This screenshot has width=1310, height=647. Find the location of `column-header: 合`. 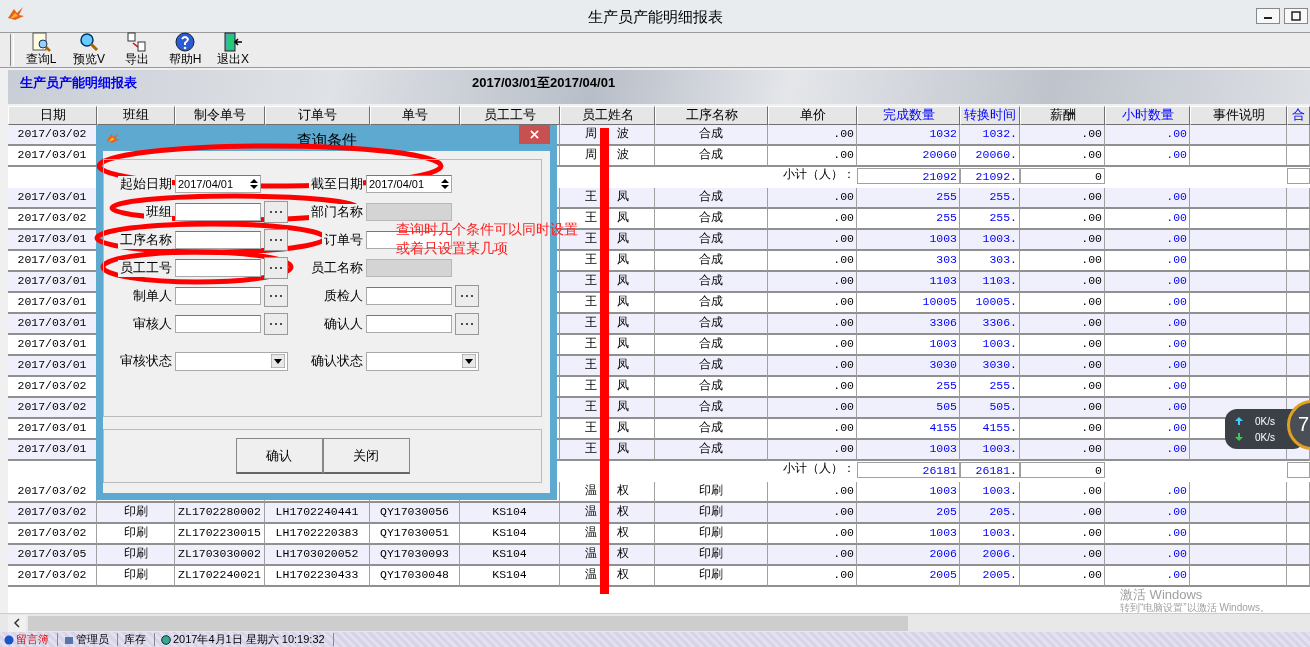

column-header: 合 is located at coordinates (1298, 115).